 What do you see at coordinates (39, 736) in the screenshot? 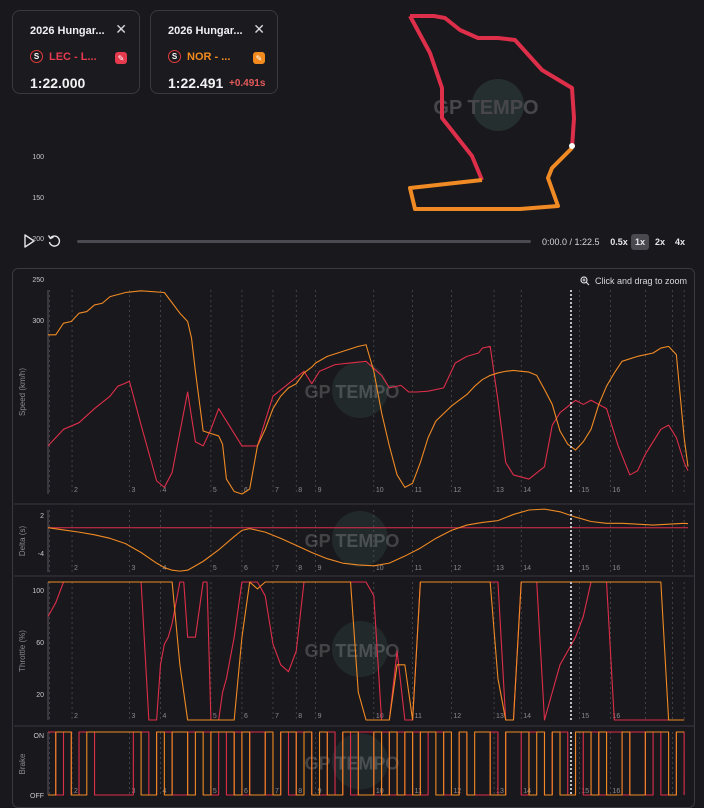
I see `y-tick-label: ON` at bounding box center [39, 736].